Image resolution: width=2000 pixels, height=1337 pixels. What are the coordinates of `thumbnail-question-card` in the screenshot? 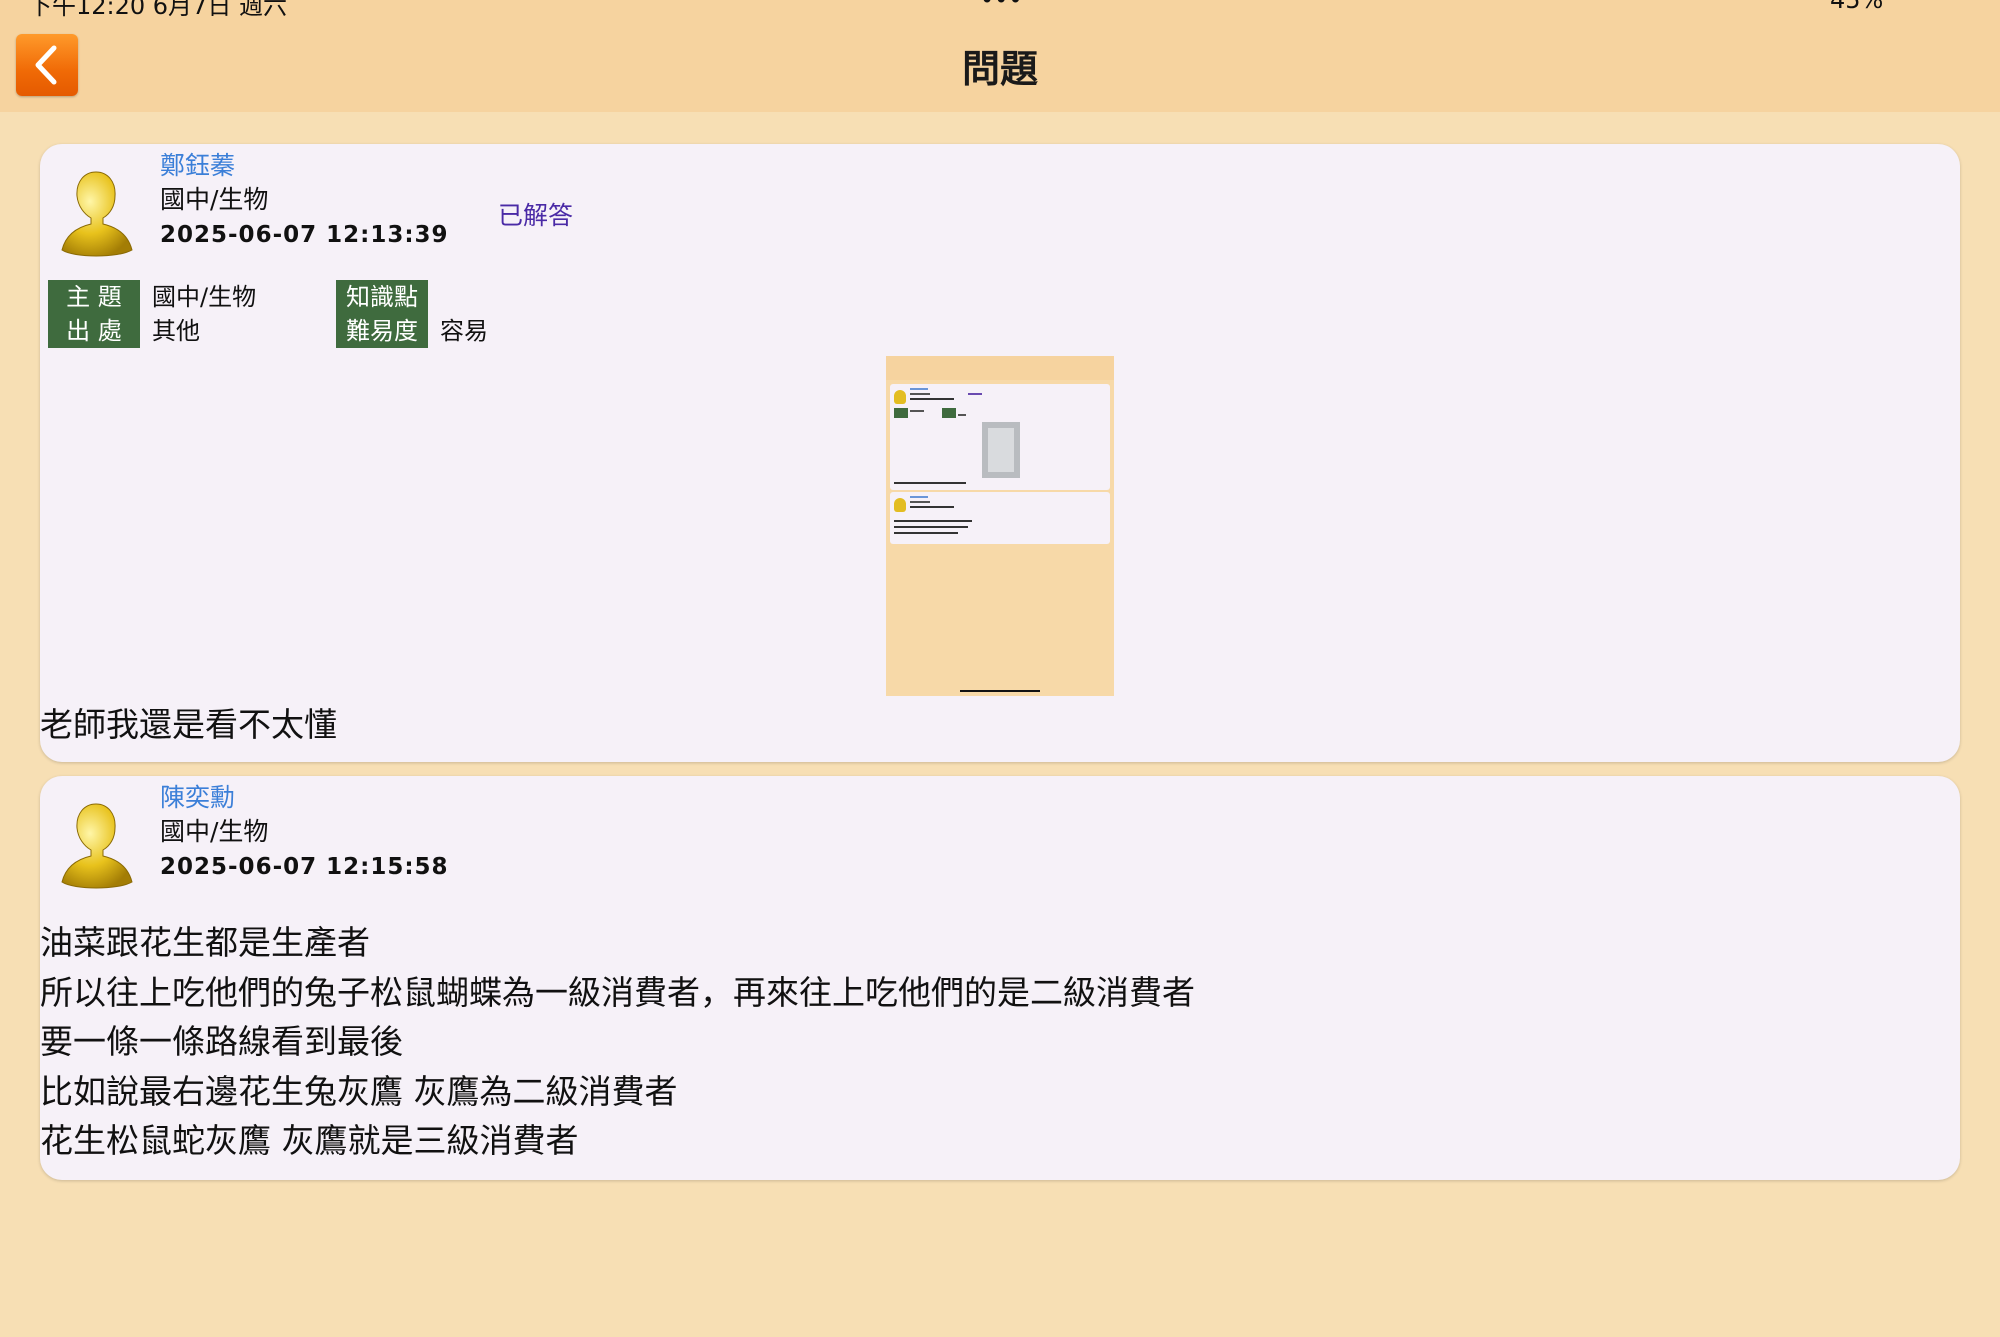 It's located at (1000, 437).